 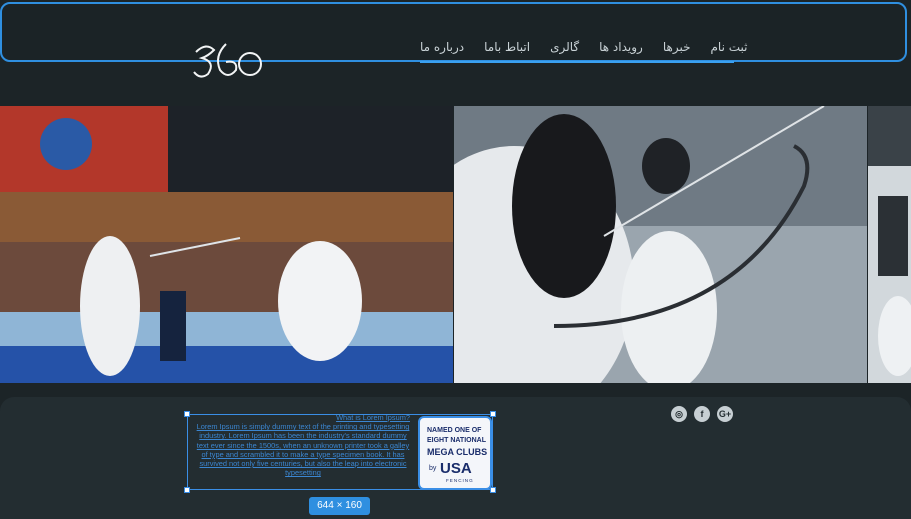 What do you see at coordinates (456, 468) in the screenshot?
I see `badge-usa: USA` at bounding box center [456, 468].